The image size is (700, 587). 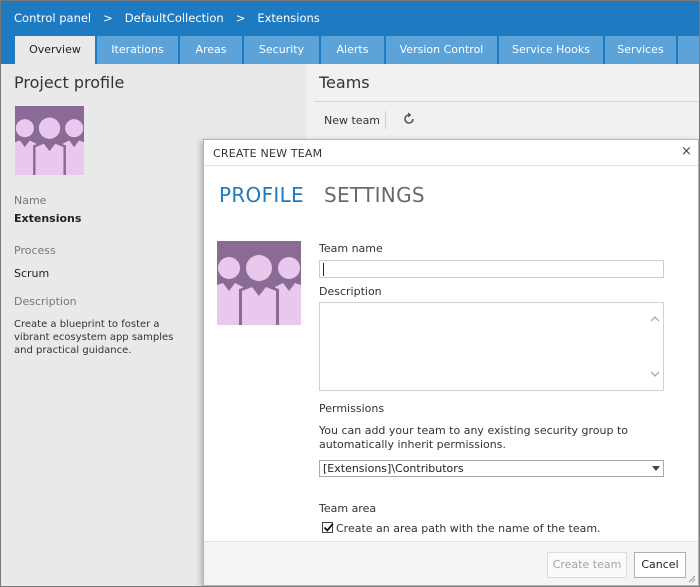 What do you see at coordinates (655, 346) in the screenshot?
I see `textarea-scrollbar` at bounding box center [655, 346].